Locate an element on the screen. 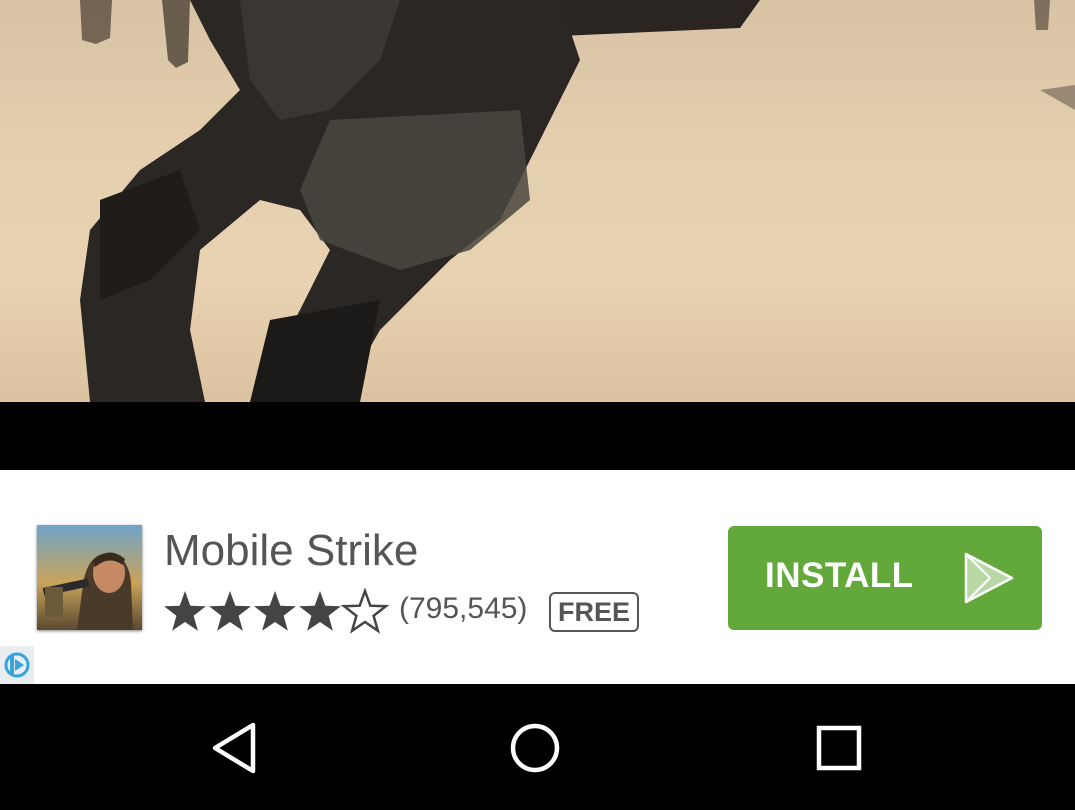 The width and height of the screenshot is (1075, 810). play-store-icon is located at coordinates (989, 578).